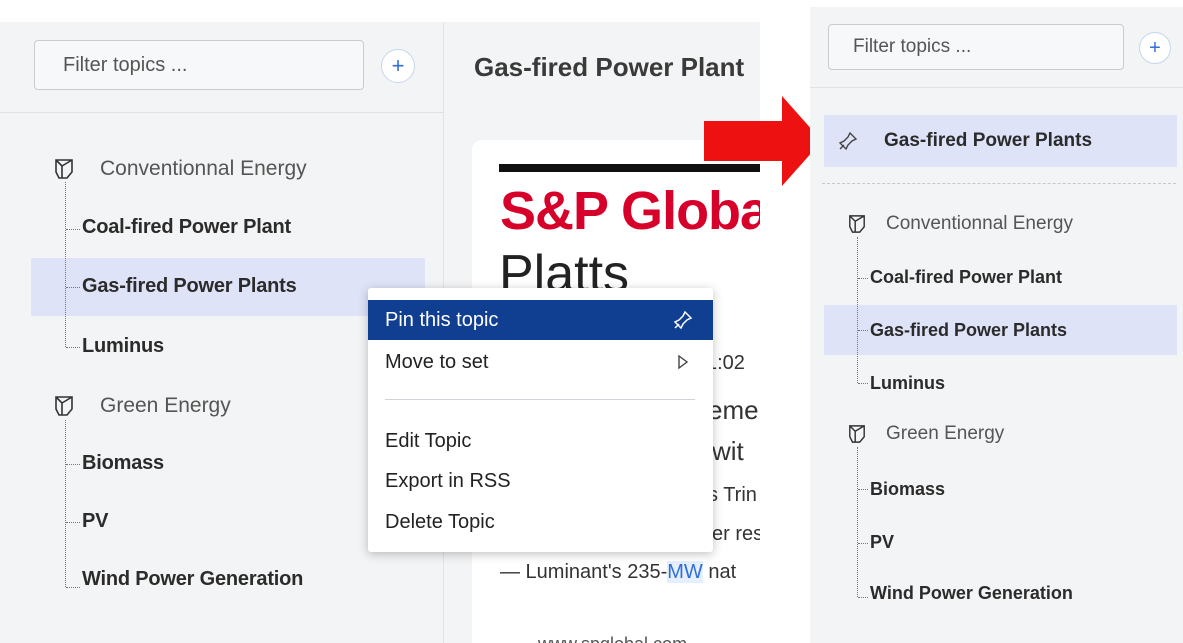  I want to click on pinned-divider, so click(999, 183).